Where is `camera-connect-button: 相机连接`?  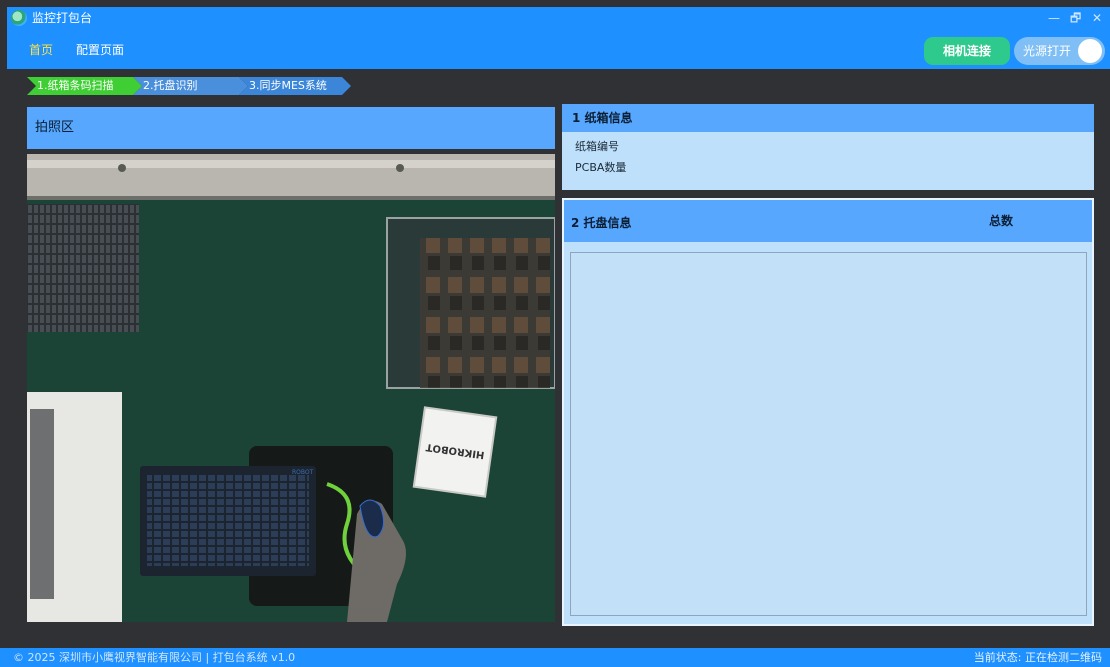 camera-connect-button: 相机连接 is located at coordinates (967, 51).